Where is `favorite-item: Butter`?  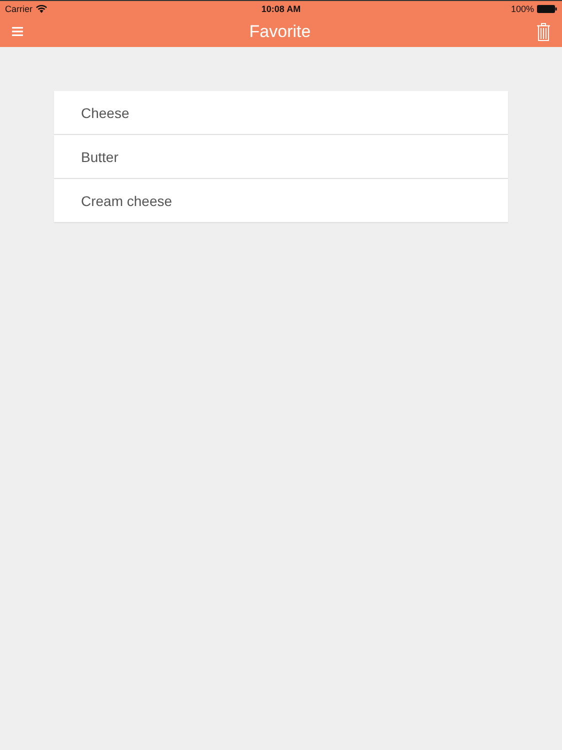 favorite-item: Butter is located at coordinates (281, 156).